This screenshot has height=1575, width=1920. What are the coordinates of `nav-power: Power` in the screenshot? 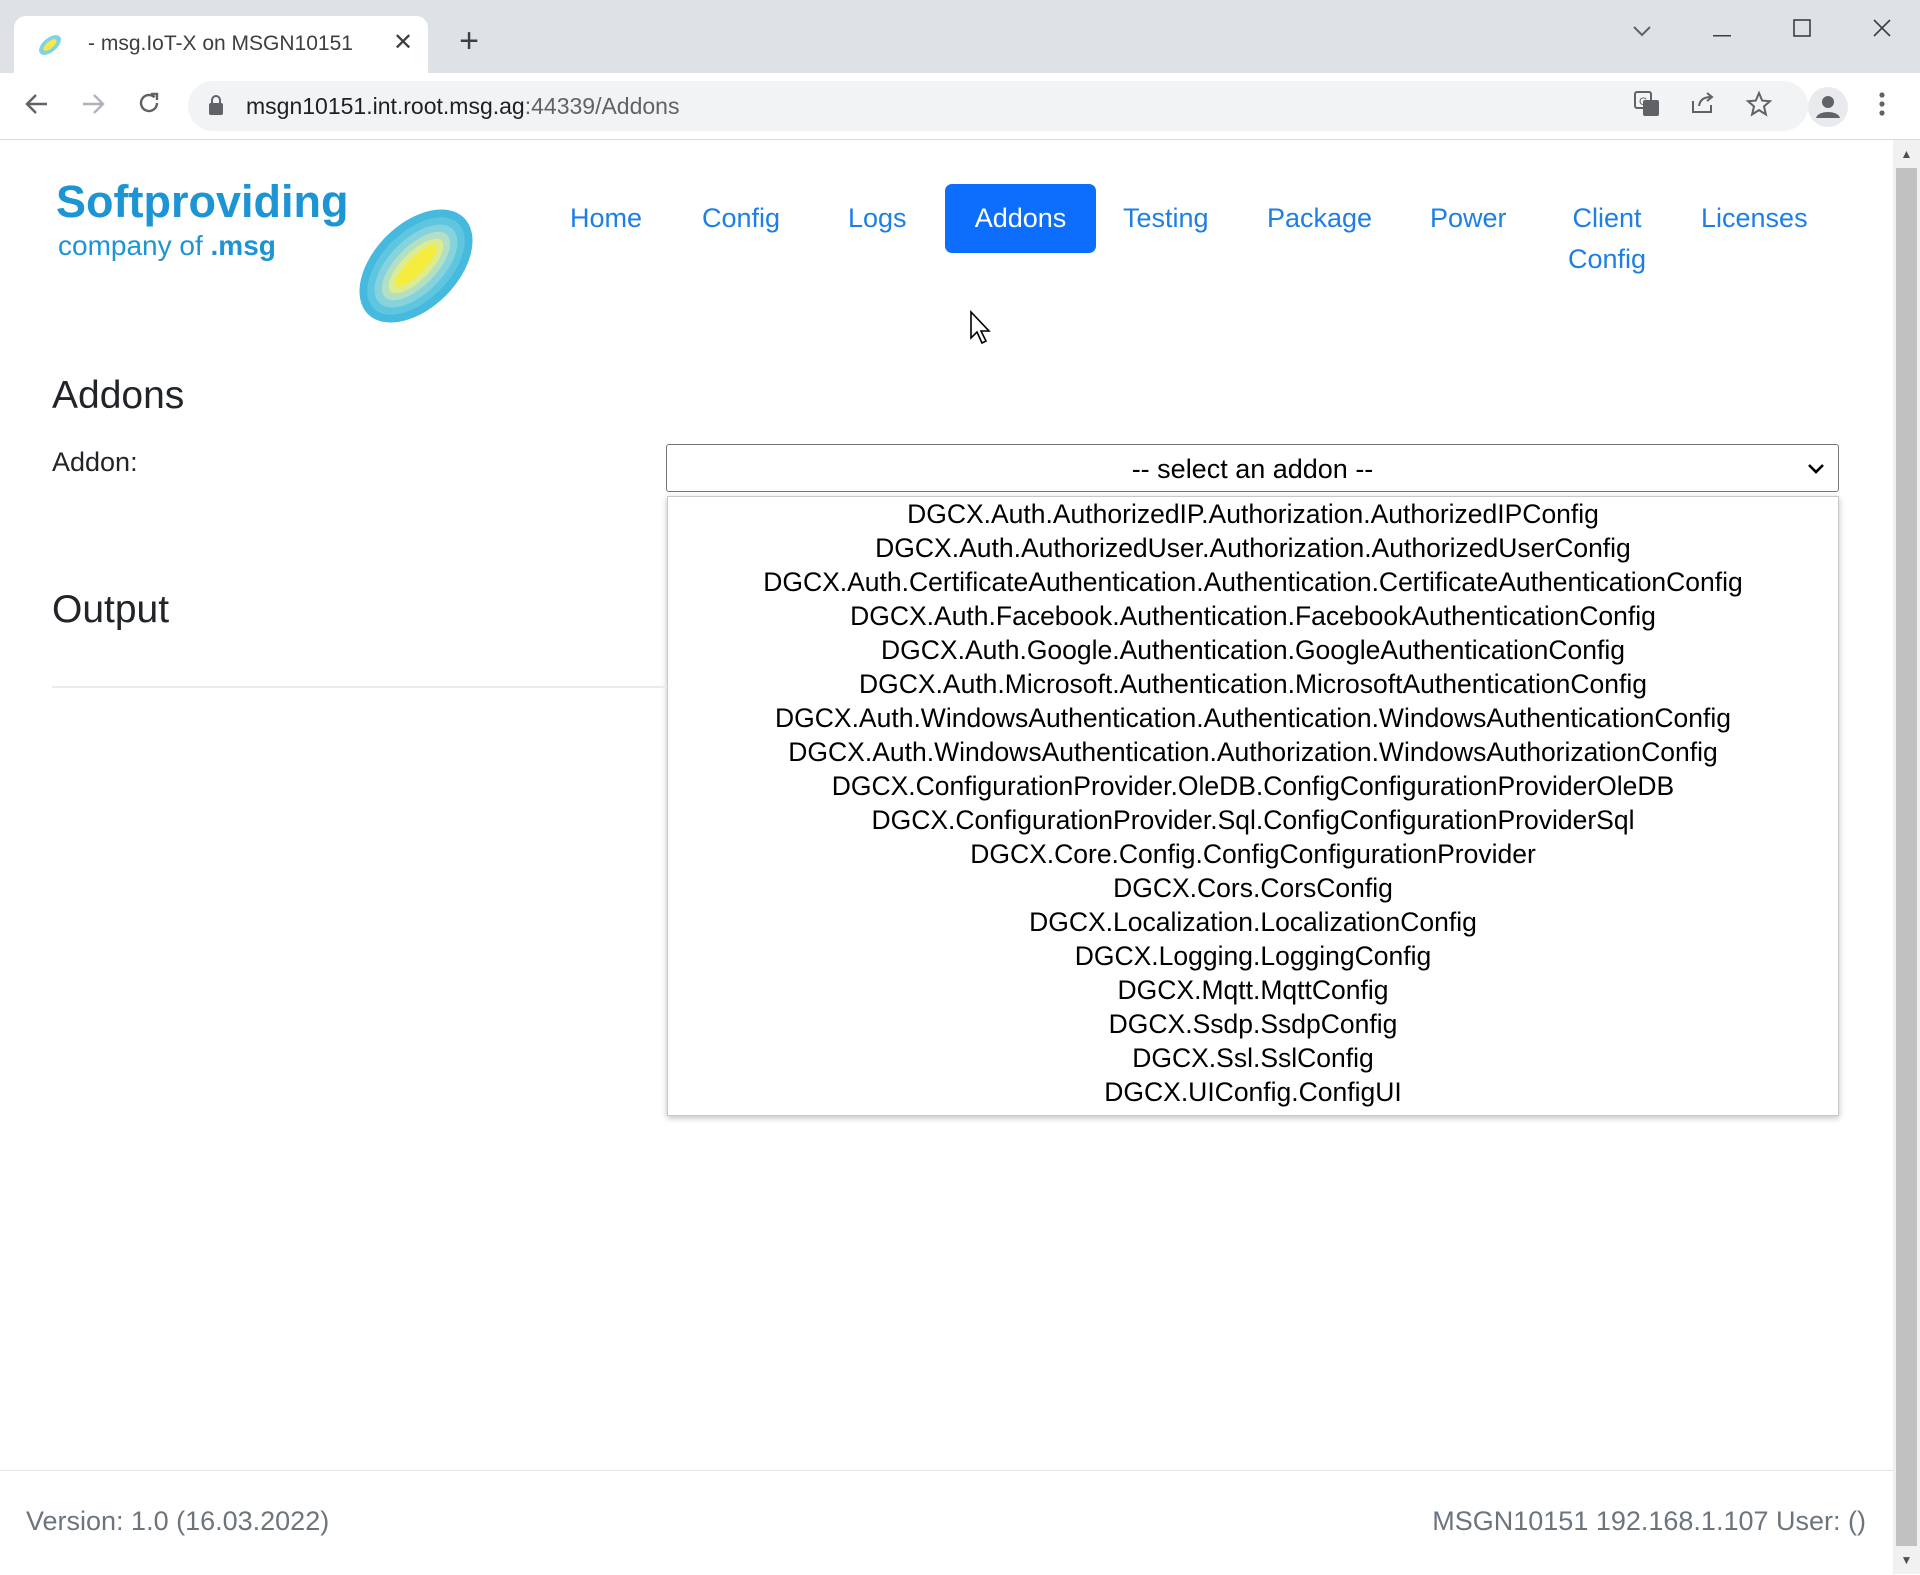 It's located at (1468, 218).